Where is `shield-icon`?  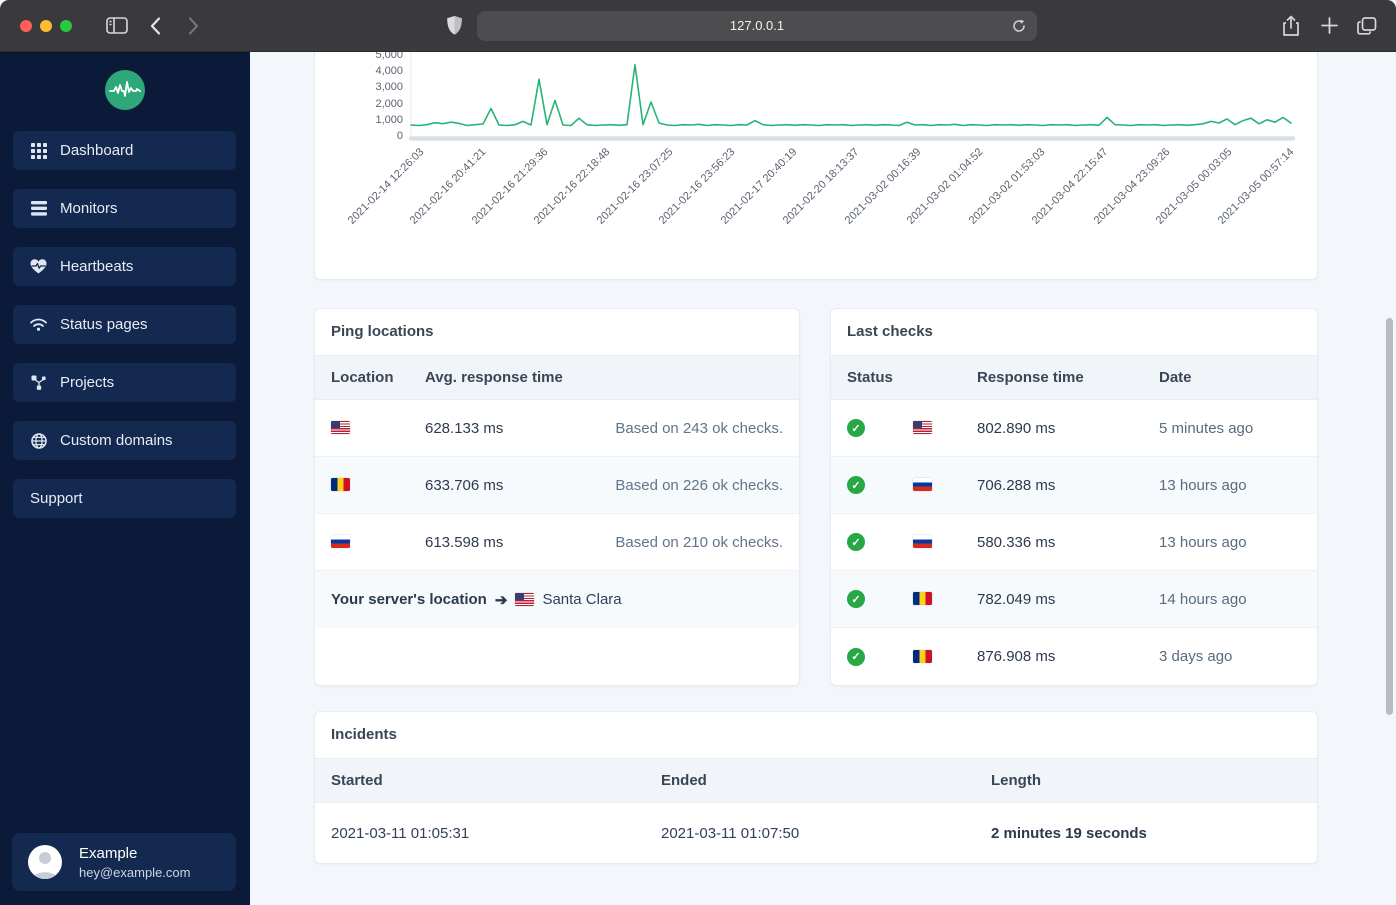 shield-icon is located at coordinates (454, 25).